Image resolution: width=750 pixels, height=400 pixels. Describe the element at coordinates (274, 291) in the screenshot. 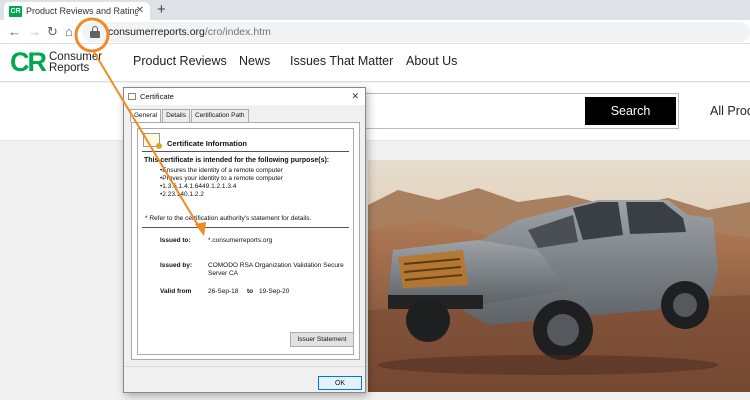

I see `valid-to-value: 19-Sep-20` at that location.